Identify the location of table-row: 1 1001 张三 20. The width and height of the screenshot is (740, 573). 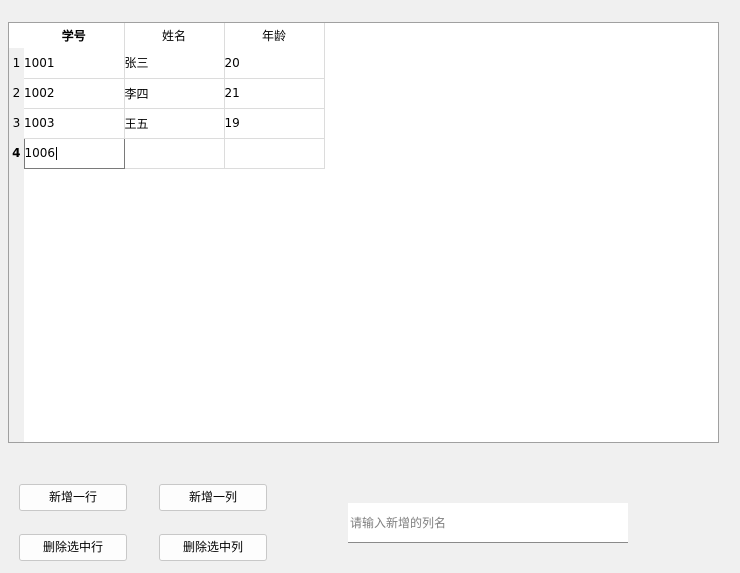
(167, 63).